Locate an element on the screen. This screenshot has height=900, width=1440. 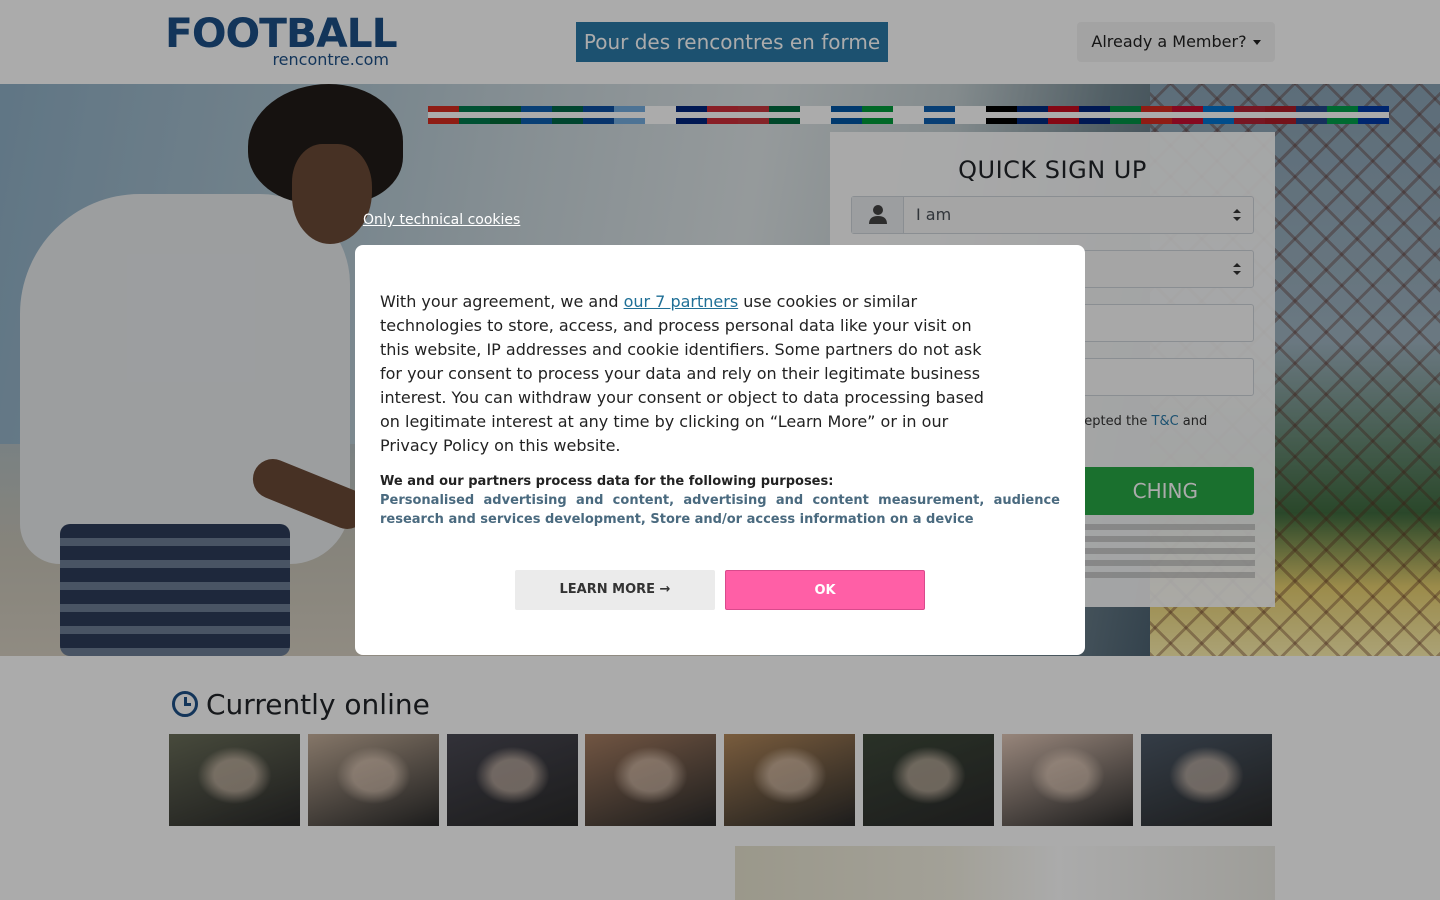
partners-link: our 7 partners is located at coordinates (681, 301).